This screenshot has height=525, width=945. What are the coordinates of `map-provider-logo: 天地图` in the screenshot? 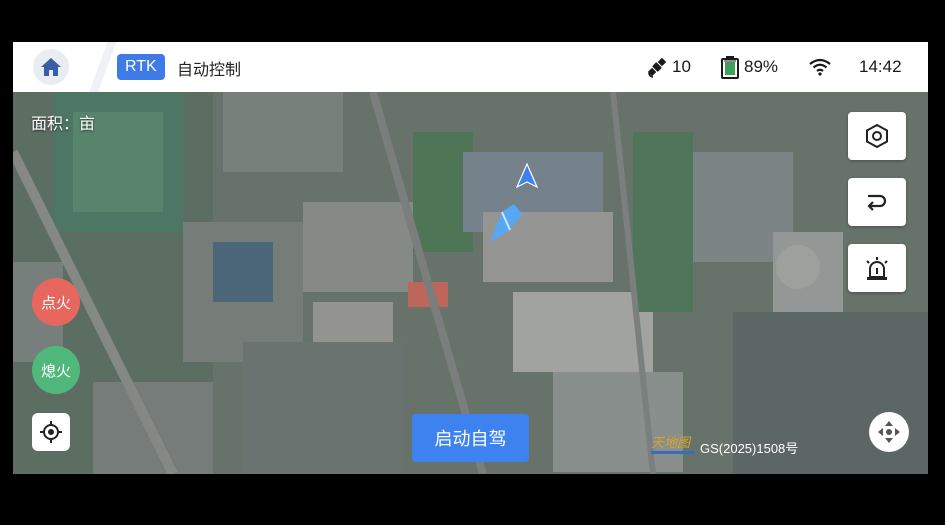 It's located at (674, 447).